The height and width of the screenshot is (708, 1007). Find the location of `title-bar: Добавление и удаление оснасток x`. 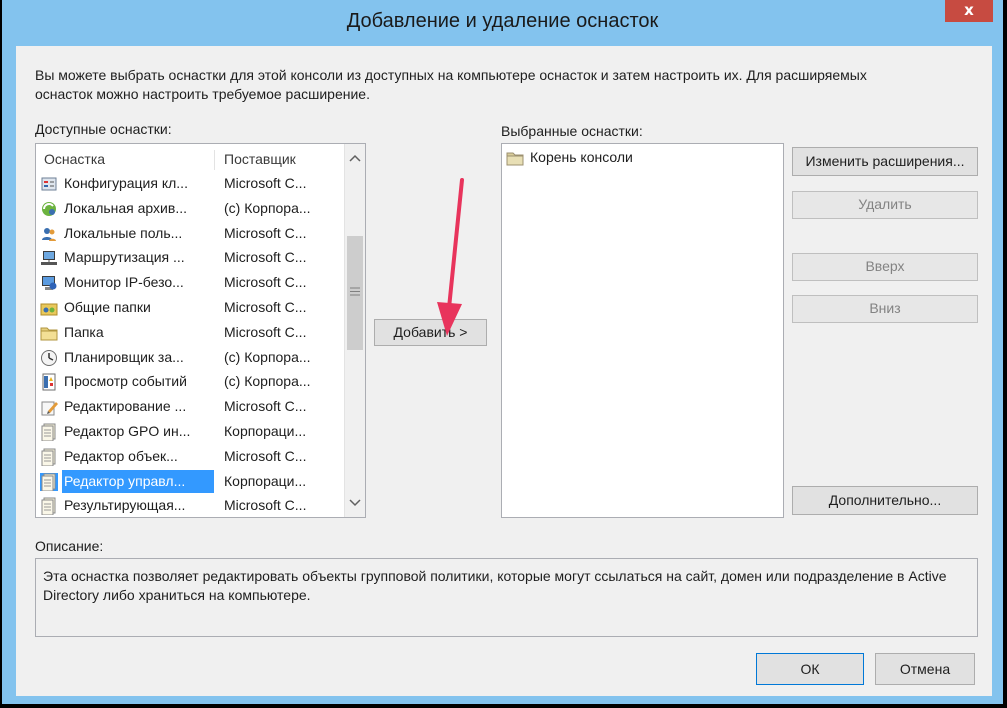

title-bar: Добавление и удаление оснасток x is located at coordinates (502, 23).